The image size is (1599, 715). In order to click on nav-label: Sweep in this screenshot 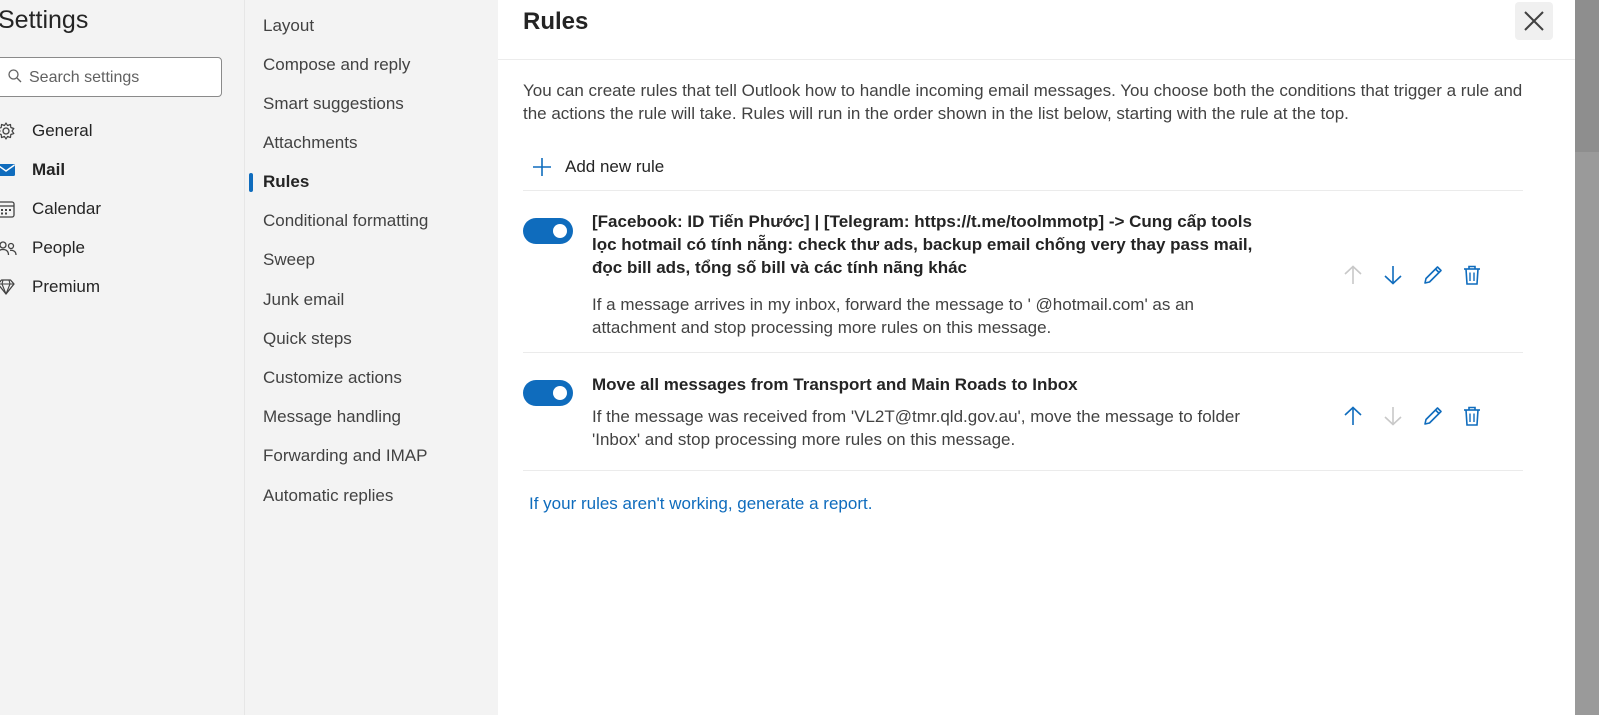, I will do `click(289, 259)`.